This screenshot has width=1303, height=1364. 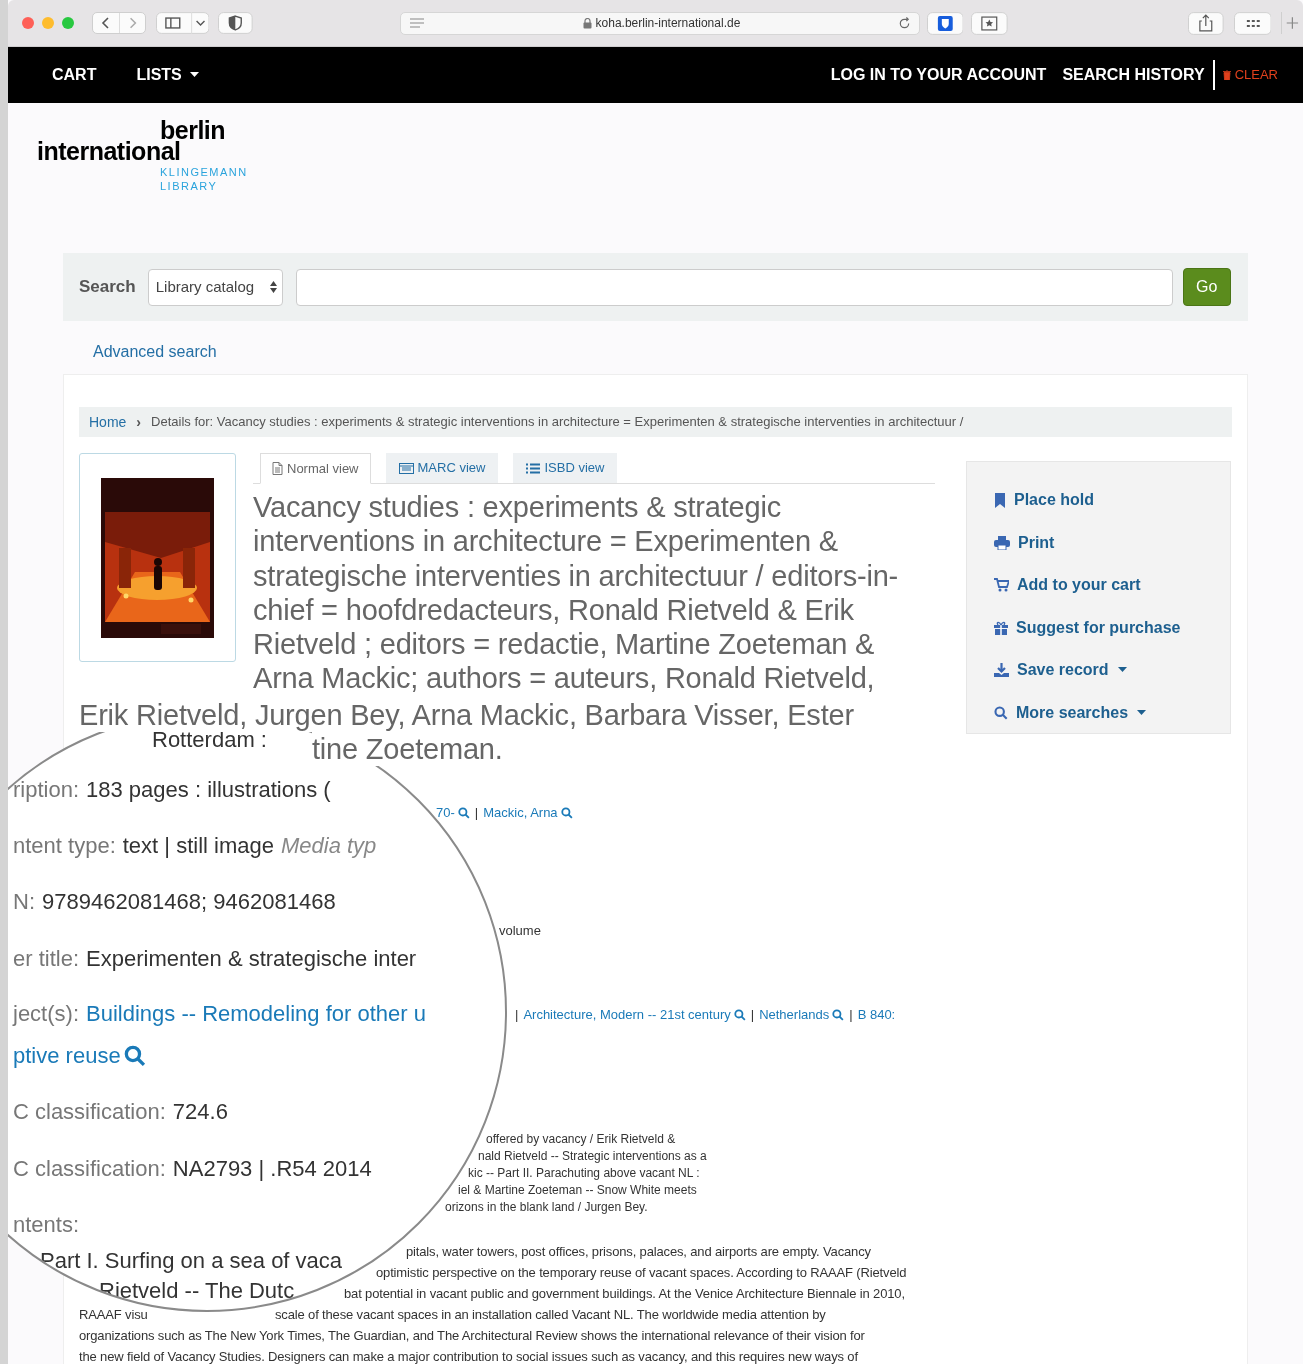 I want to click on abstract-text: optimistic perspective on the temporary reuse of vacant spaces. According to RAAAF (Rietveld, so click(x=641, y=1273).